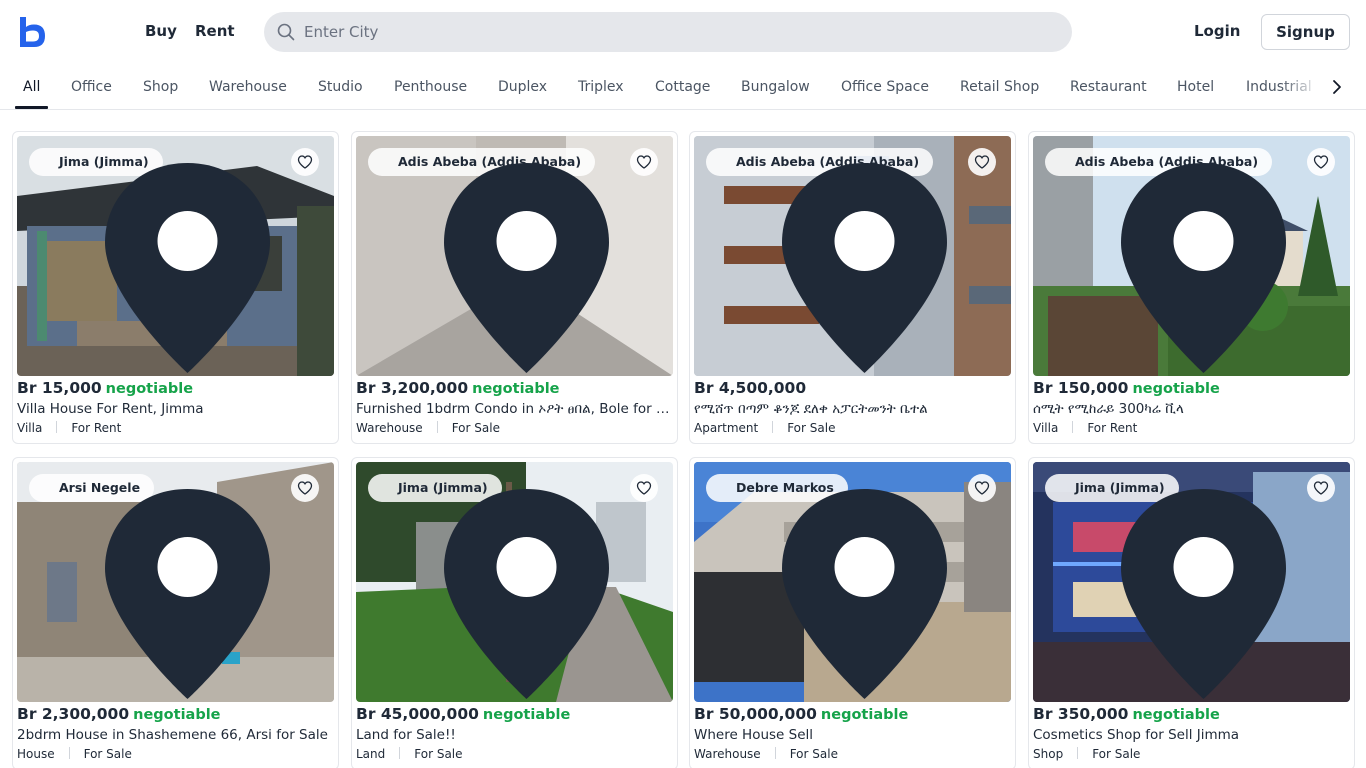  Describe the element at coordinates (1046, 428) in the screenshot. I see `property-type: Villa` at that location.